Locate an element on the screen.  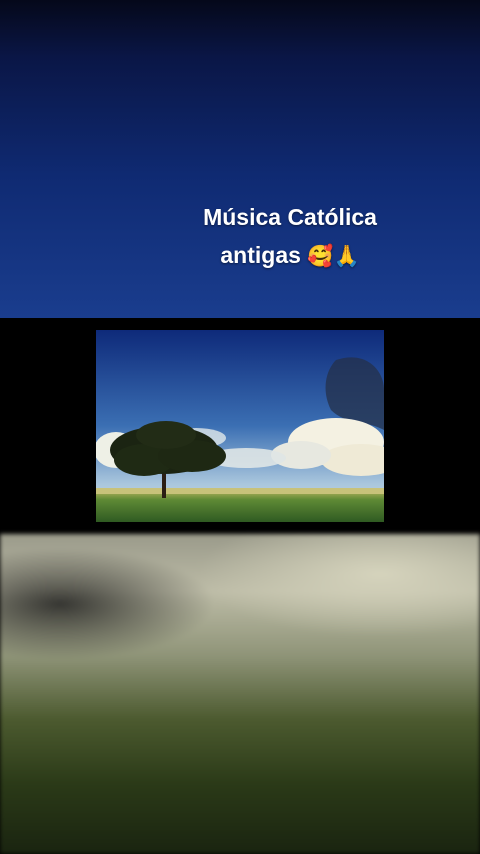
caption-line-2-text: antigas is located at coordinates (260, 255).